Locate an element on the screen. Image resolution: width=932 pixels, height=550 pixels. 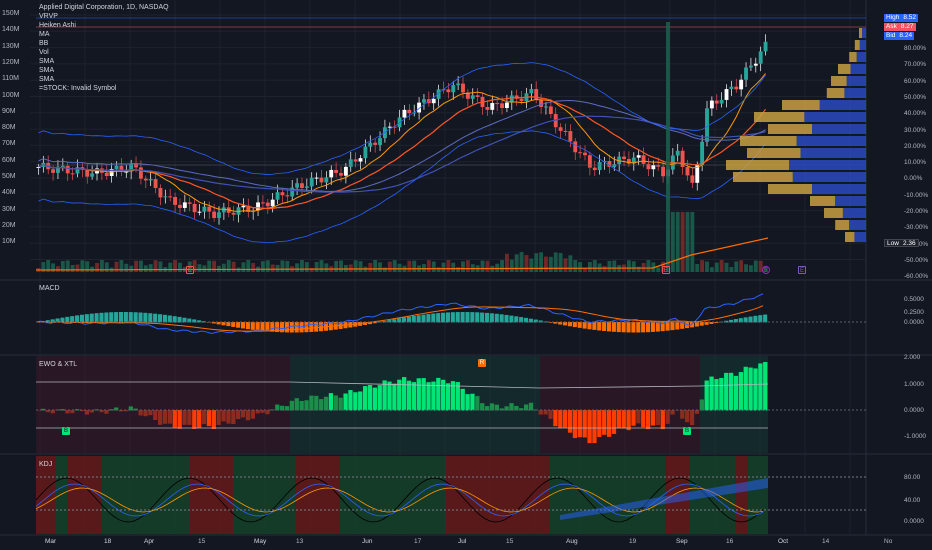
indicator-sma-2: SMA is located at coordinates (104, 70).